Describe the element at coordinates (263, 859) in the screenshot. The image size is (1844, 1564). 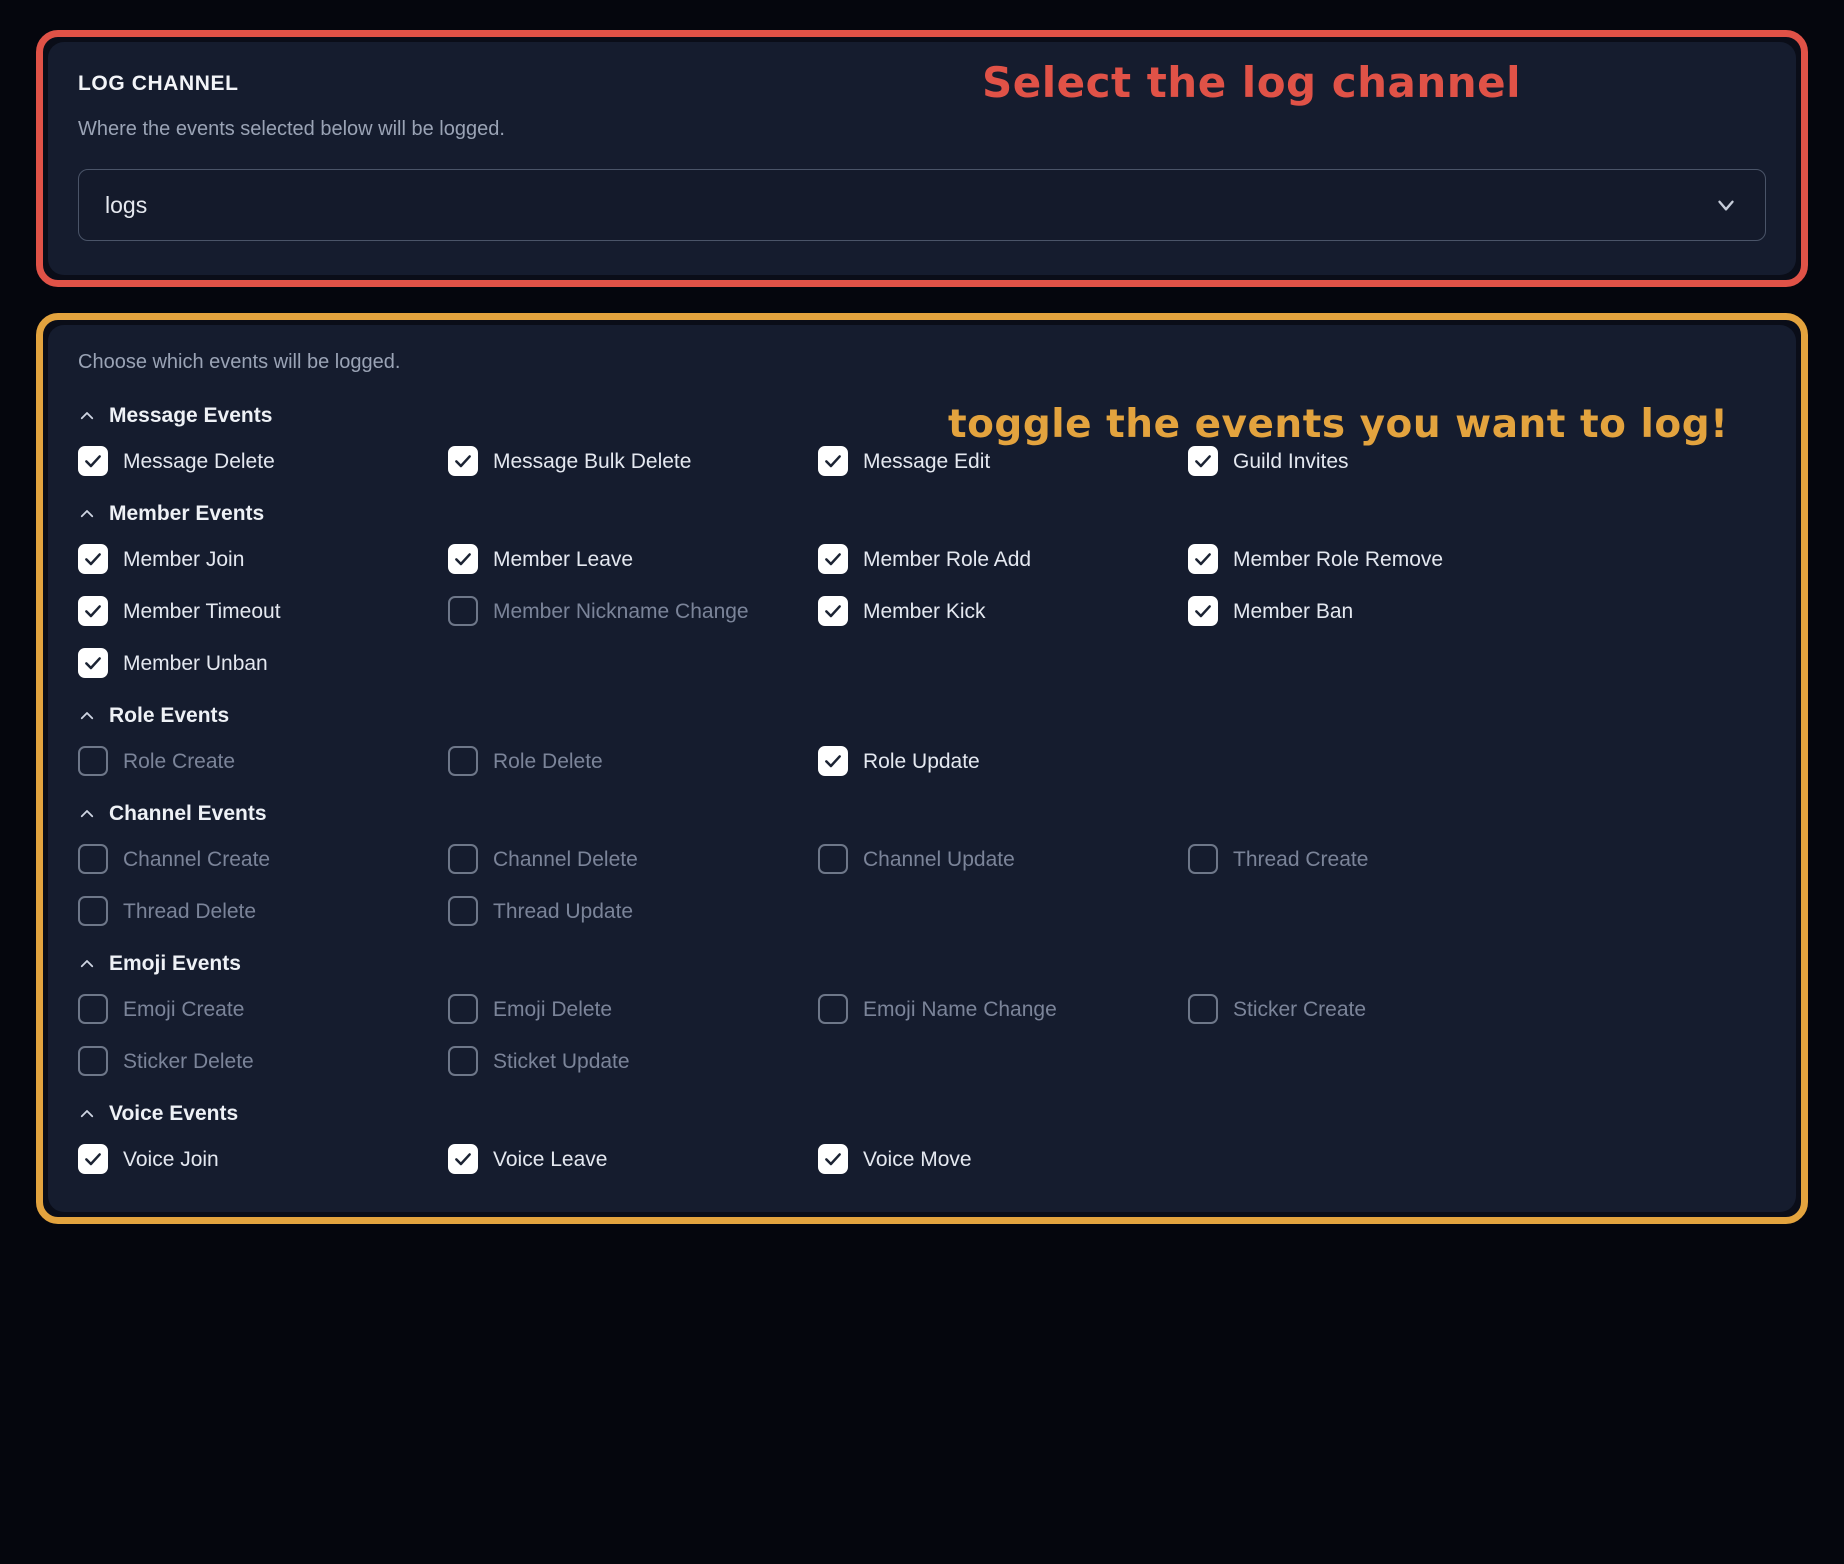
I see `event-option: Channel Create` at that location.